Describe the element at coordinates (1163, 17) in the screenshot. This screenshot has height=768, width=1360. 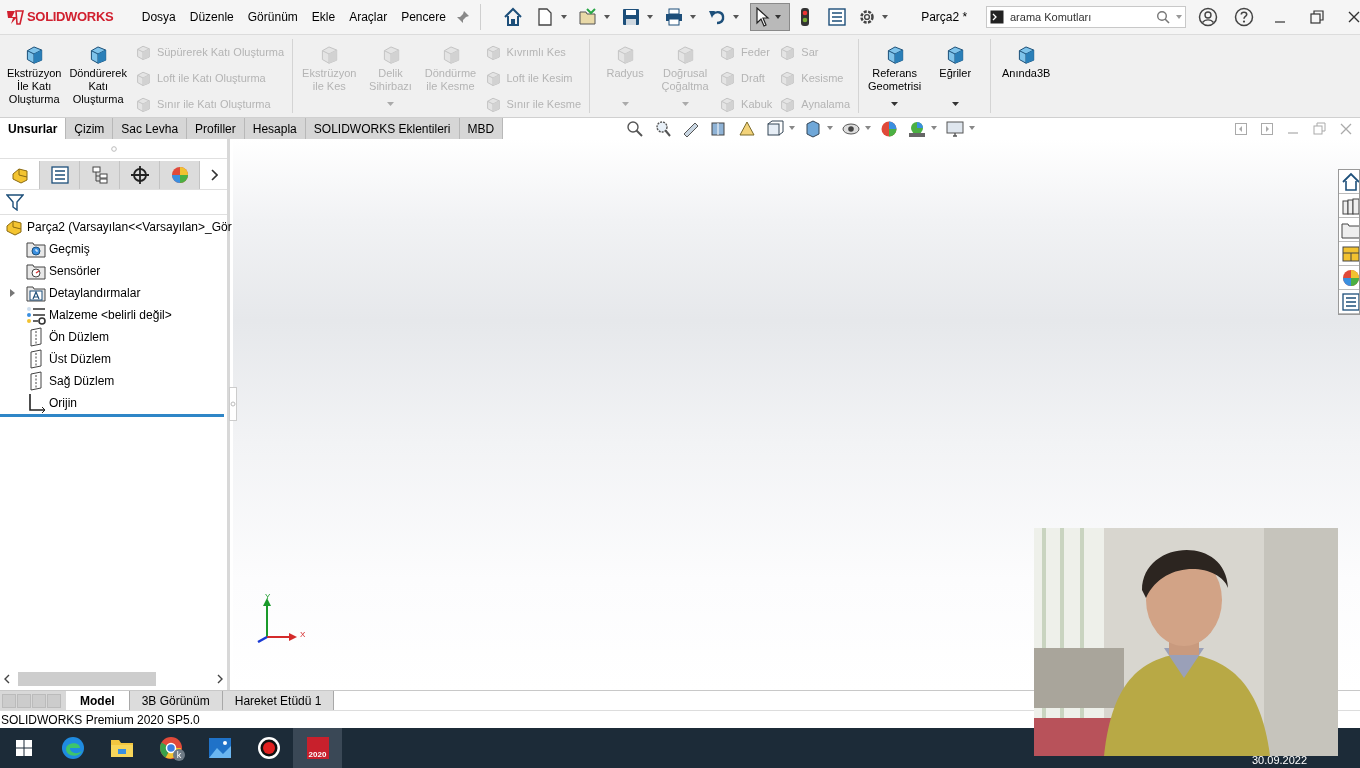
I see `search-icon` at that location.